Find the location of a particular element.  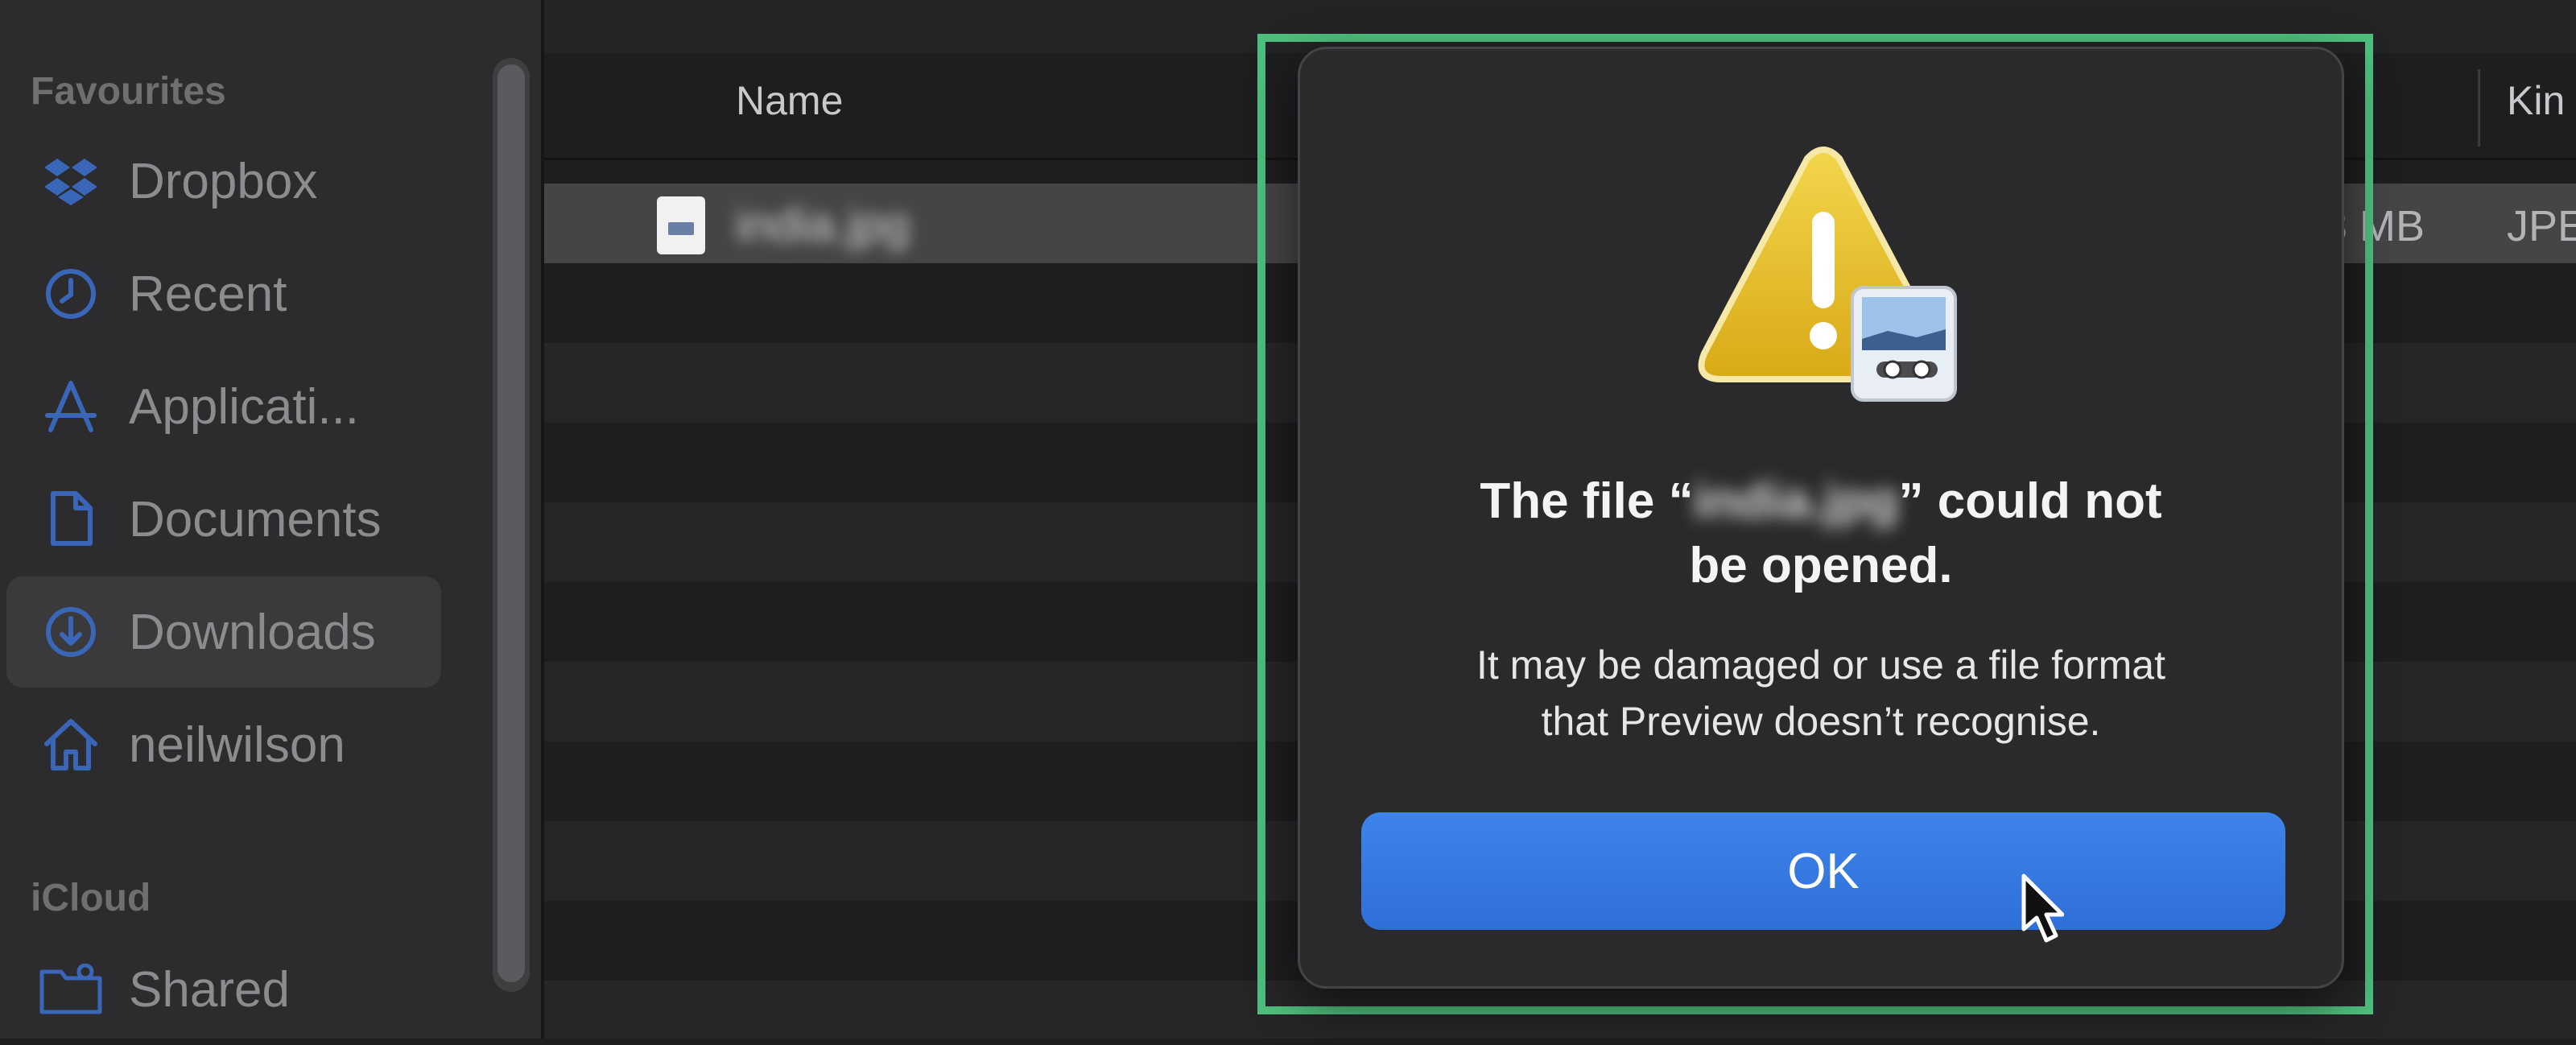

preview-app-icon is located at coordinates (1904, 344).